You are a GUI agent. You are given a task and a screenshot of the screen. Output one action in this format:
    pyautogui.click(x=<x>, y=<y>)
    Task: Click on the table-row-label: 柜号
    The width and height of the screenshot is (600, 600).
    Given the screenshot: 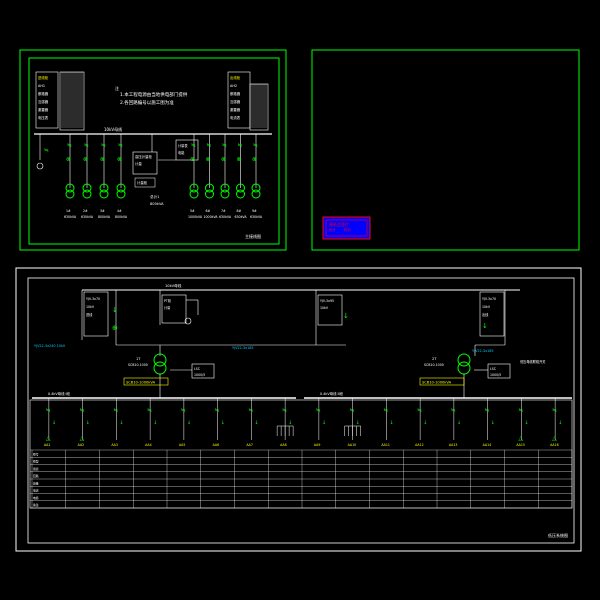 What is the action you would take?
    pyautogui.click(x=36, y=454)
    